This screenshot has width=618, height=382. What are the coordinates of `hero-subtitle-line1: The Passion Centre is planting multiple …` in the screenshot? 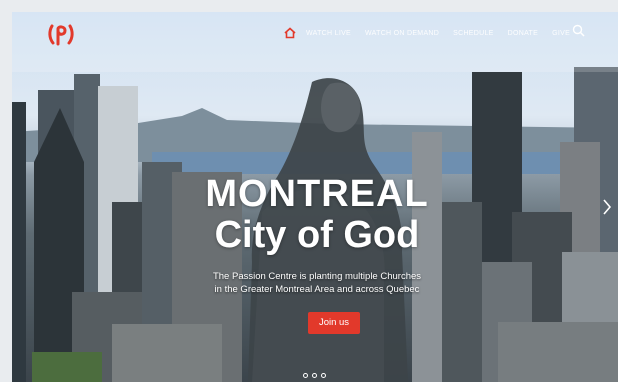 It's located at (317, 276).